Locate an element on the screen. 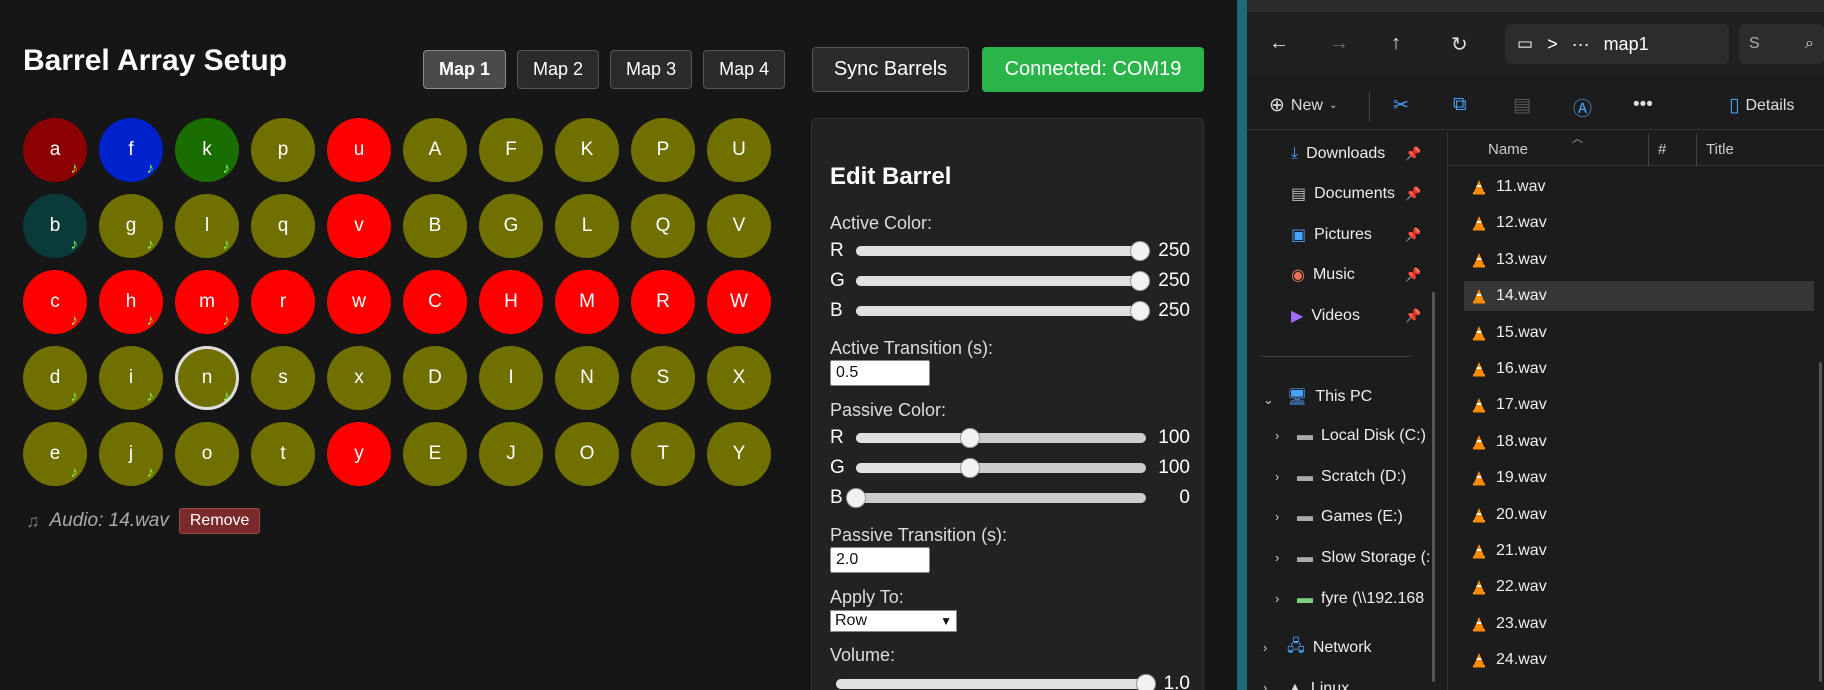  barrel-x: x is located at coordinates (359, 378).